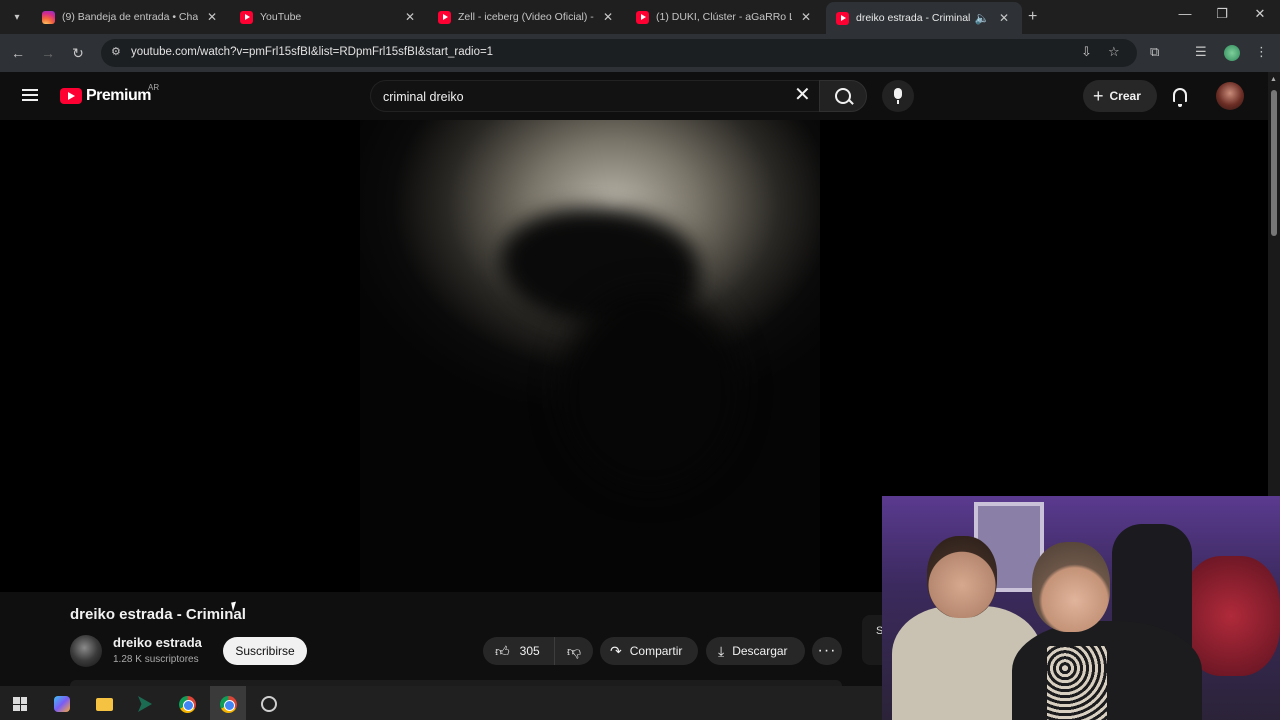 The image size is (1280, 720). I want to click on copilot-icon, so click(62, 704).